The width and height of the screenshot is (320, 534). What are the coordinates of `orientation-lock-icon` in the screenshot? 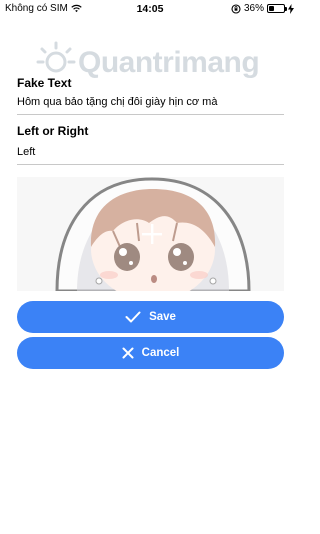 It's located at (236, 8).